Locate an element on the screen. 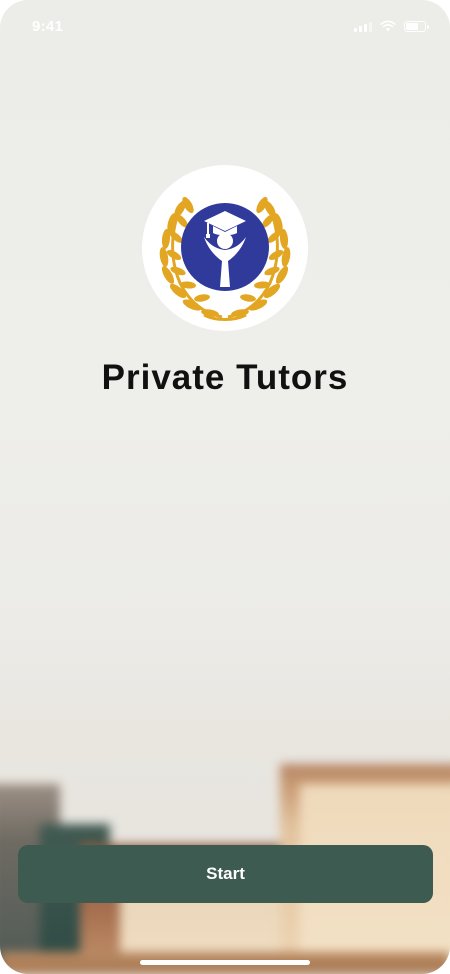 The image size is (450, 974). home-indicator is located at coordinates (225, 962).